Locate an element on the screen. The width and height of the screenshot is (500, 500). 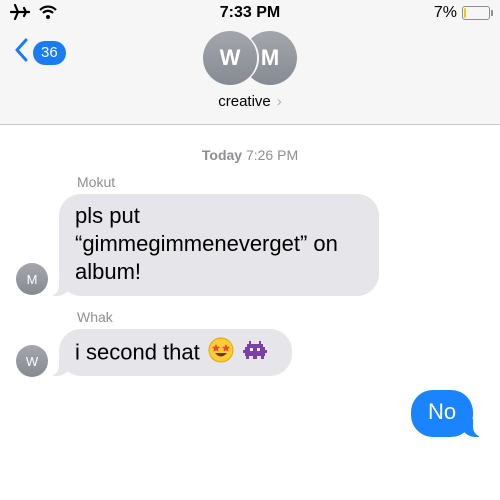
group-name: creative is located at coordinates (244, 101).